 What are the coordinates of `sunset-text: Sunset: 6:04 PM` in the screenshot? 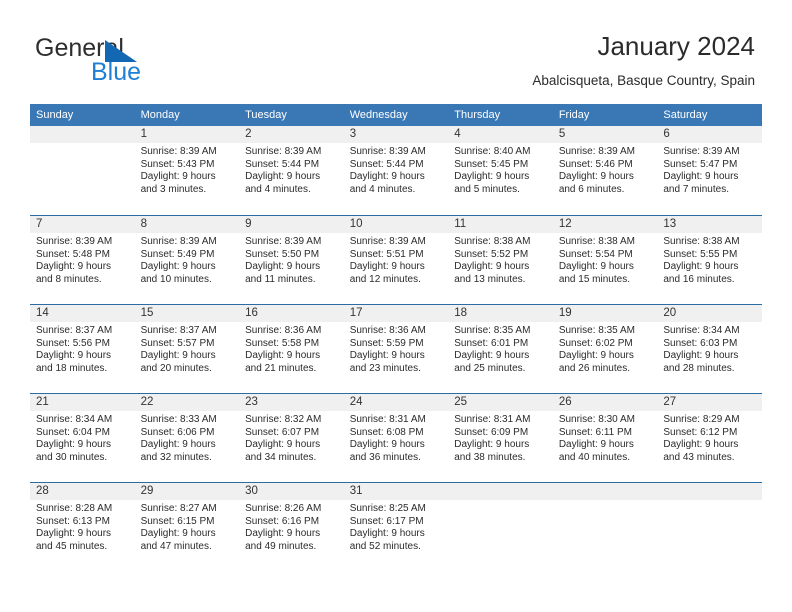 It's located at (73, 432).